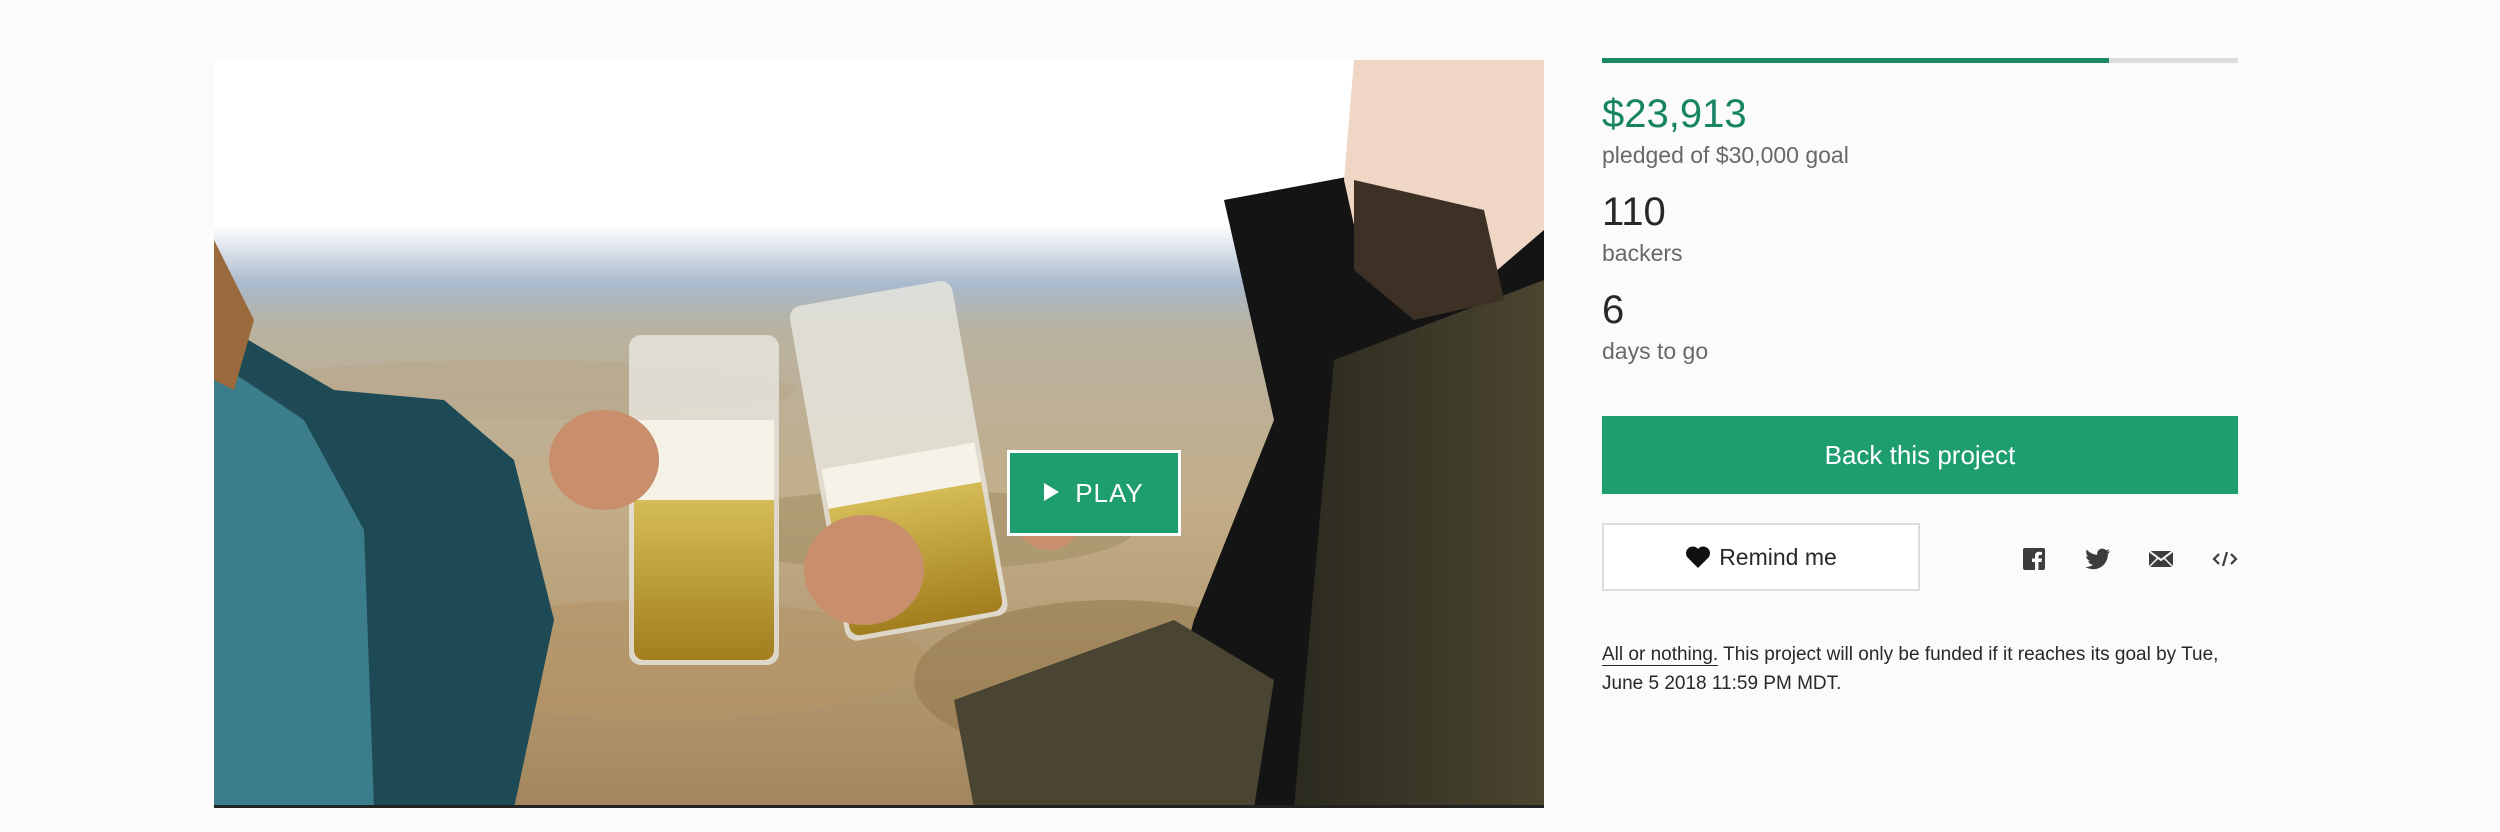  I want to click on backers-count: 110, so click(1634, 212).